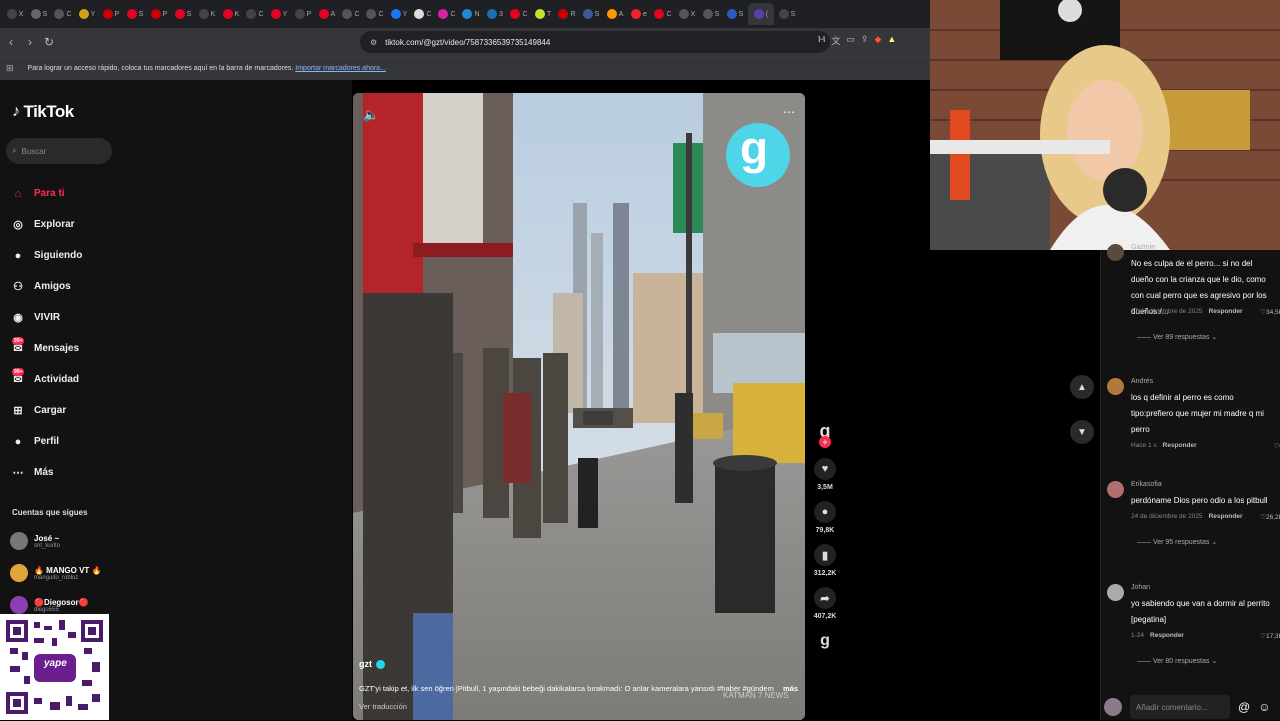 The height and width of the screenshot is (721, 1280). What do you see at coordinates (46, 255) in the screenshot?
I see `nav-item-siguiendo: ● Siguiendo` at bounding box center [46, 255].